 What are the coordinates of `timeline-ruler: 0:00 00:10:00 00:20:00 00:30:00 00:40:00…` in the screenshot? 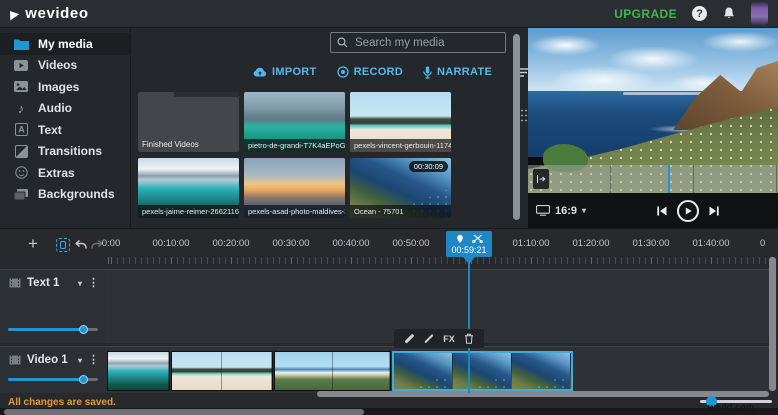 It's located at (384, 245).